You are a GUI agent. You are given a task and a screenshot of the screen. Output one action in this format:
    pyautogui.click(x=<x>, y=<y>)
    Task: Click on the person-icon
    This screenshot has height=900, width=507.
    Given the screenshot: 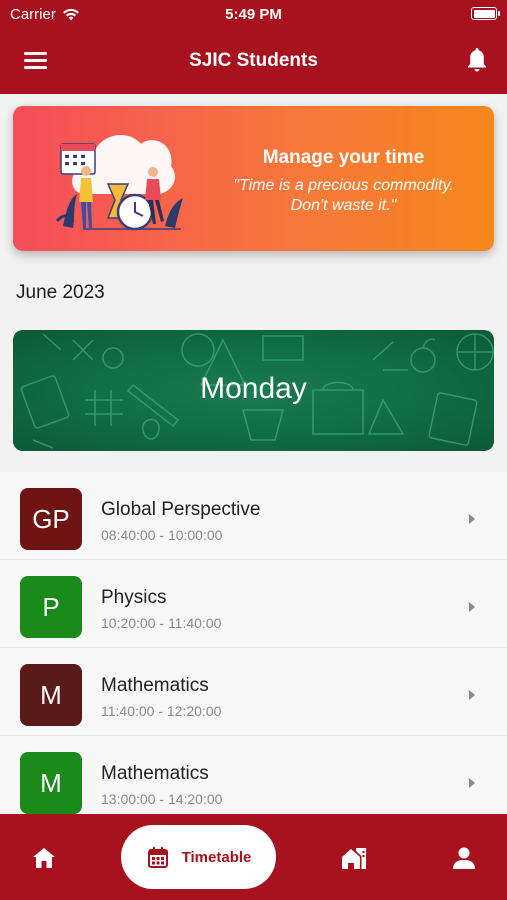 What is the action you would take?
    pyautogui.click(x=464, y=858)
    